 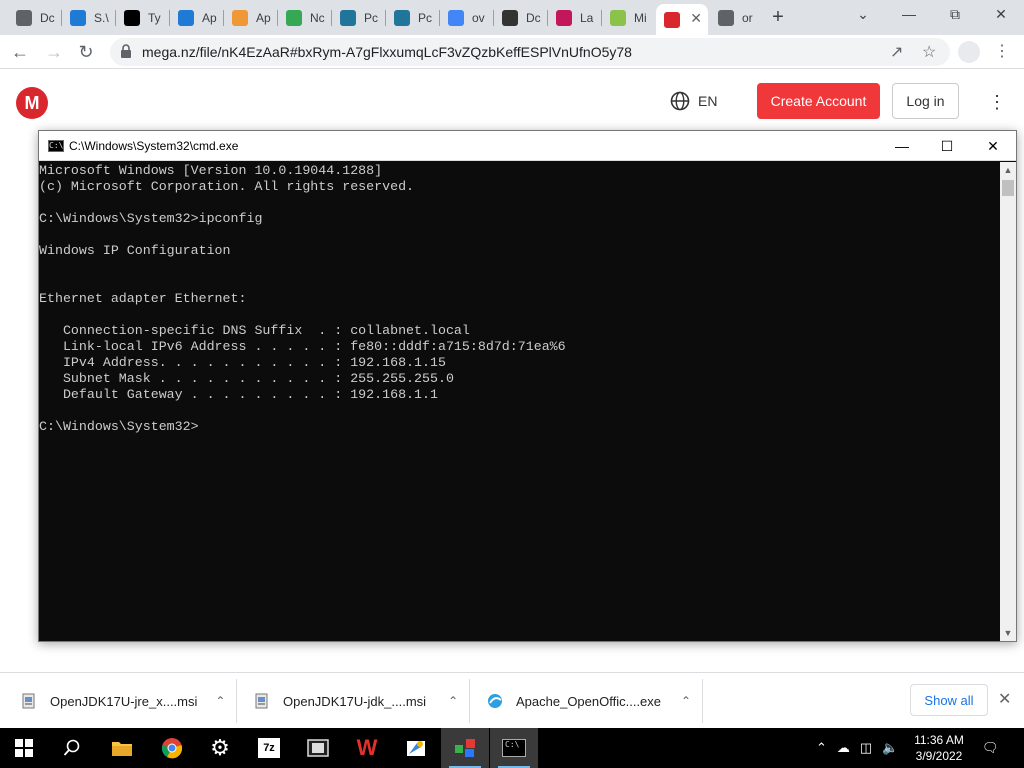 What do you see at coordinates (86, 52) in the screenshot?
I see `reload-button: ↻` at bounding box center [86, 52].